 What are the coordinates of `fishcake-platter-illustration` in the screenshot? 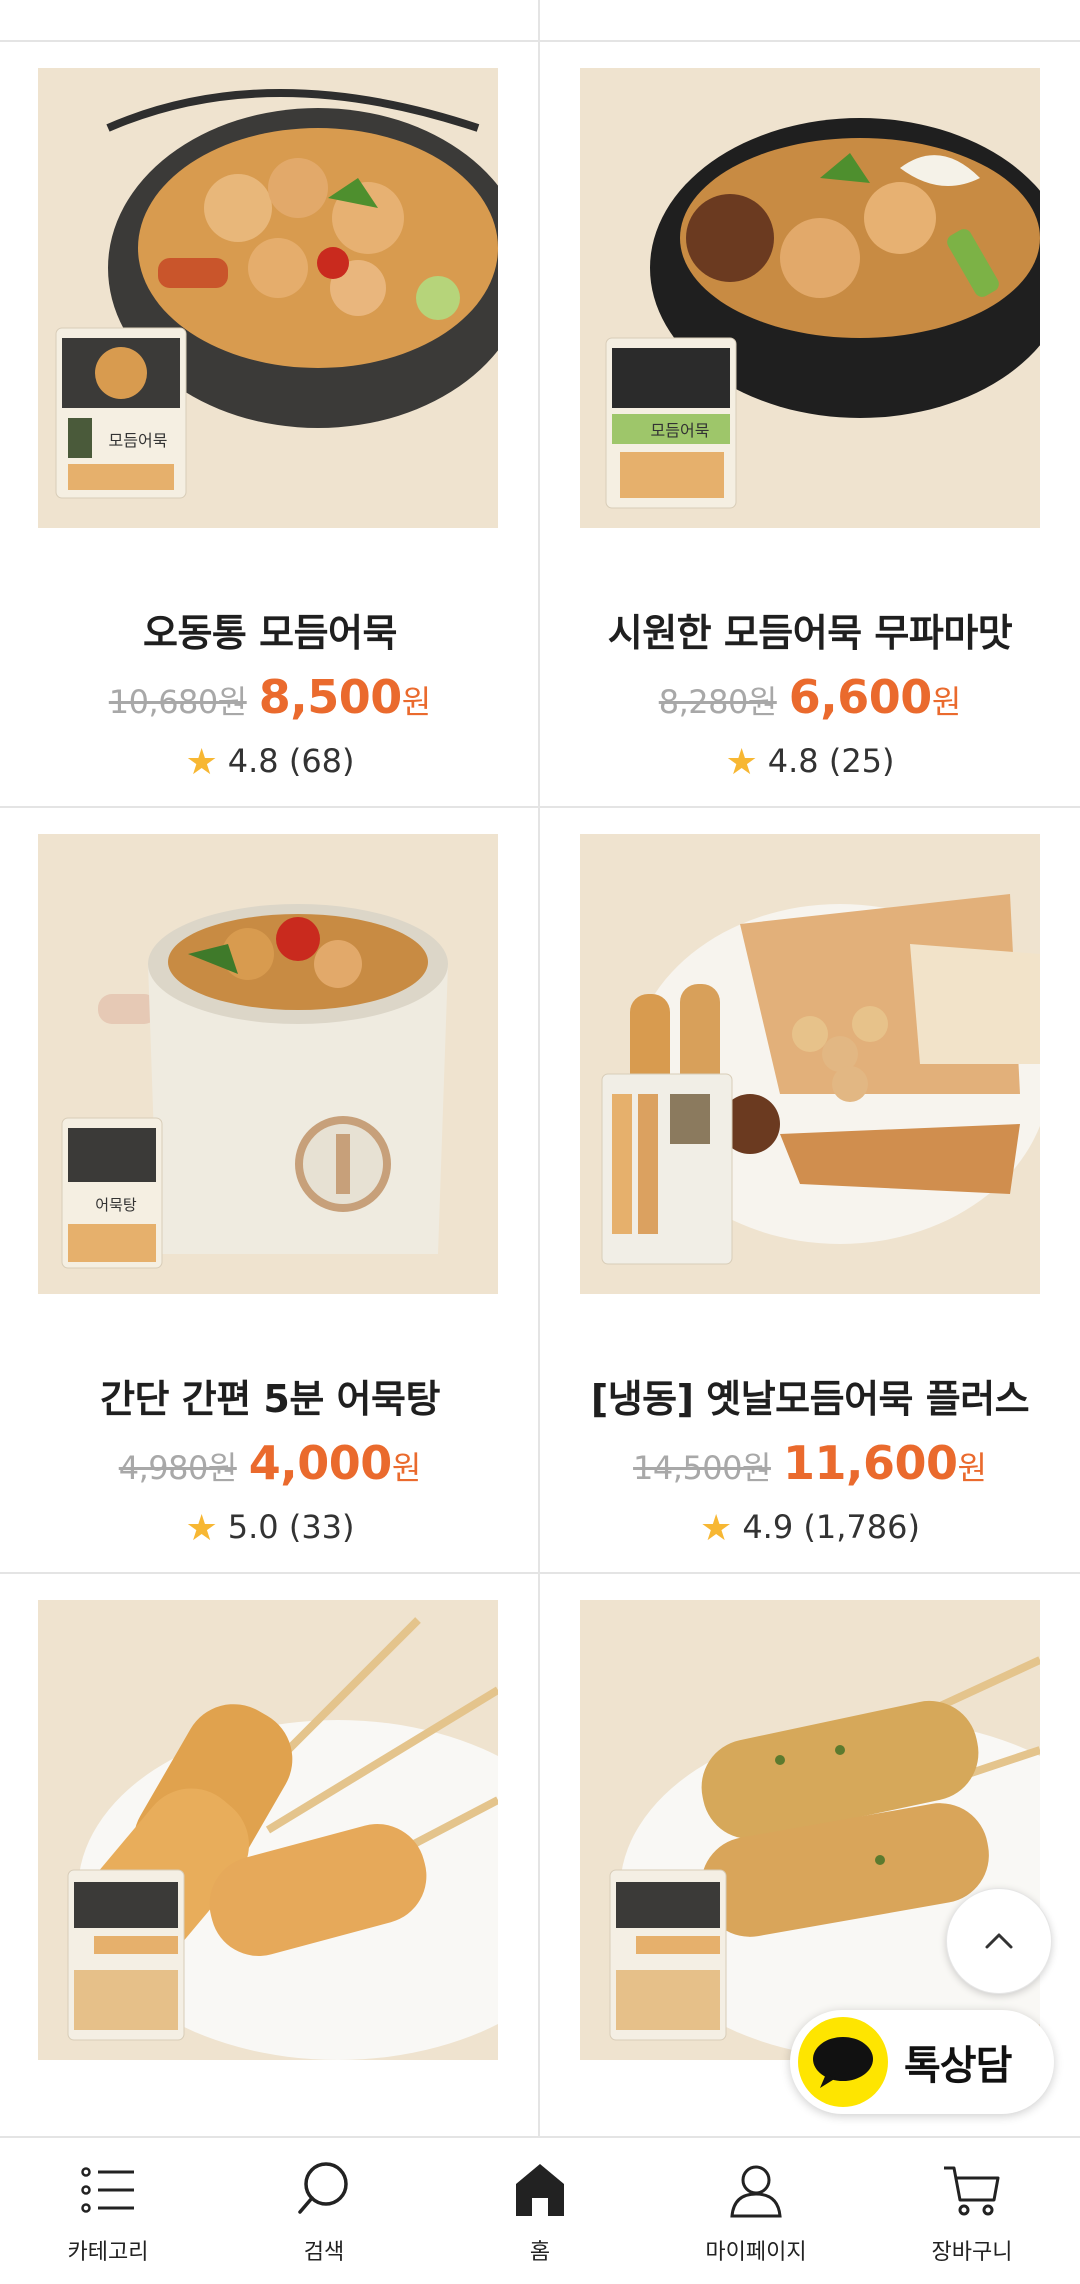 It's located at (810, 1064).